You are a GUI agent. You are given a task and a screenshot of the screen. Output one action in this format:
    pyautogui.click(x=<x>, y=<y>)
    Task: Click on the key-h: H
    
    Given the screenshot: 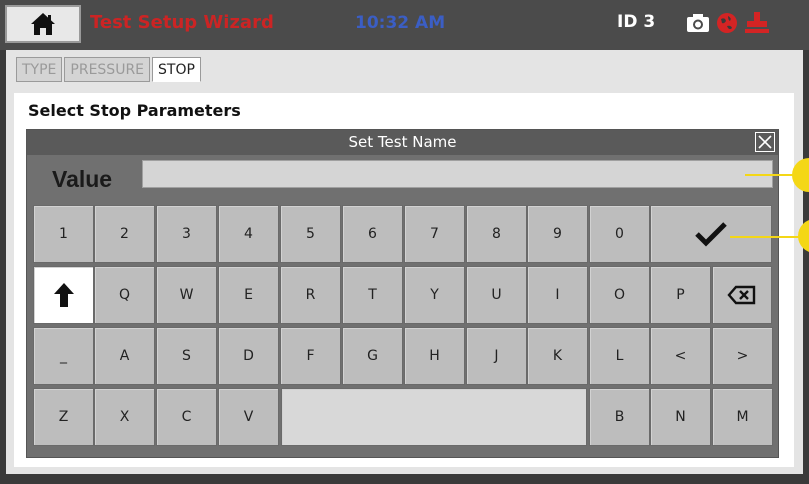 What is the action you would take?
    pyautogui.click(x=434, y=356)
    